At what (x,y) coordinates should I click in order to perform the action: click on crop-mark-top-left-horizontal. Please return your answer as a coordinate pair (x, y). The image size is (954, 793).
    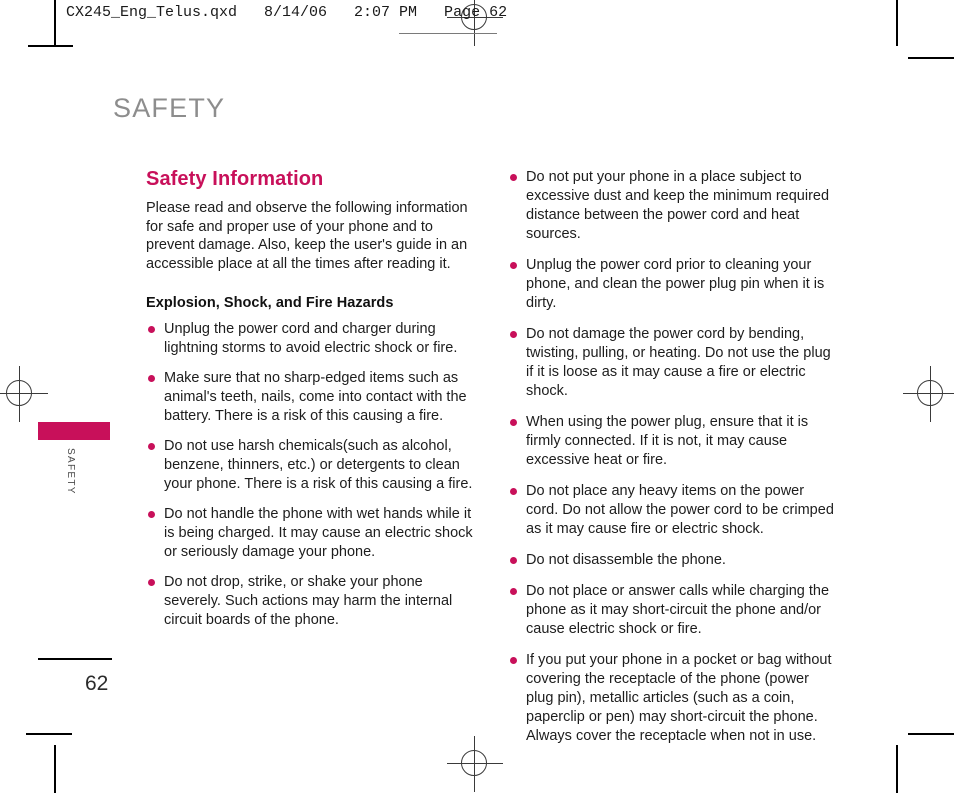
    Looking at the image, I should click on (50, 46).